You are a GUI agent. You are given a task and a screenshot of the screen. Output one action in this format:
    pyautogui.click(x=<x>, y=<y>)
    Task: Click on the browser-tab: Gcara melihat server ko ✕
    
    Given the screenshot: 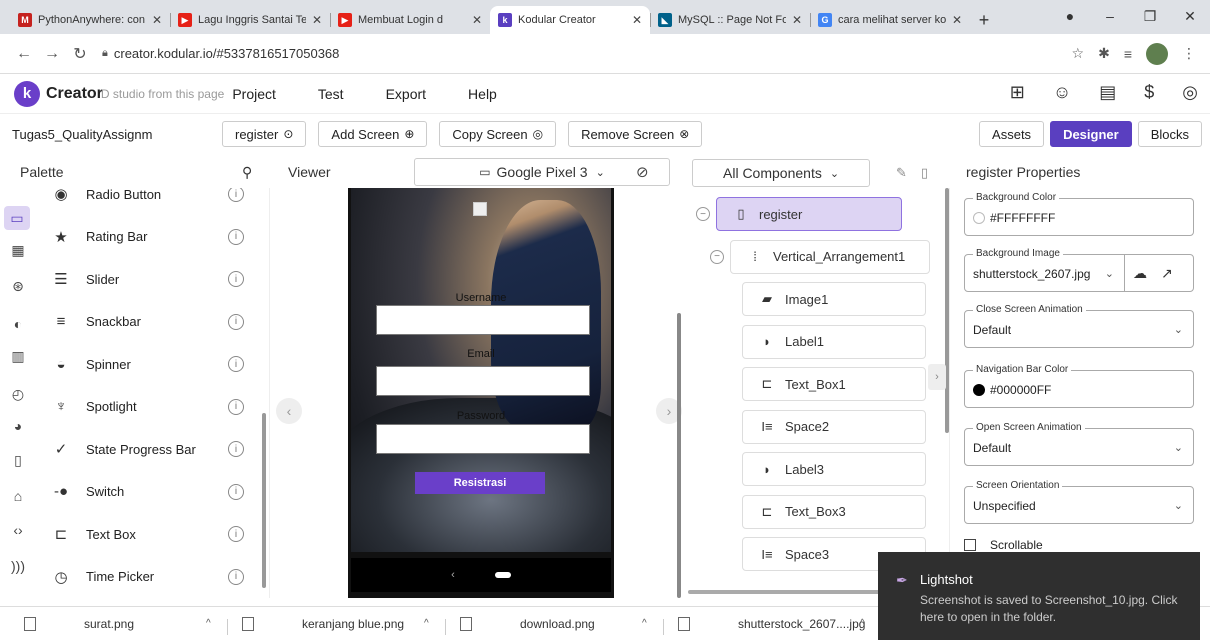 What is the action you would take?
    pyautogui.click(x=890, y=20)
    